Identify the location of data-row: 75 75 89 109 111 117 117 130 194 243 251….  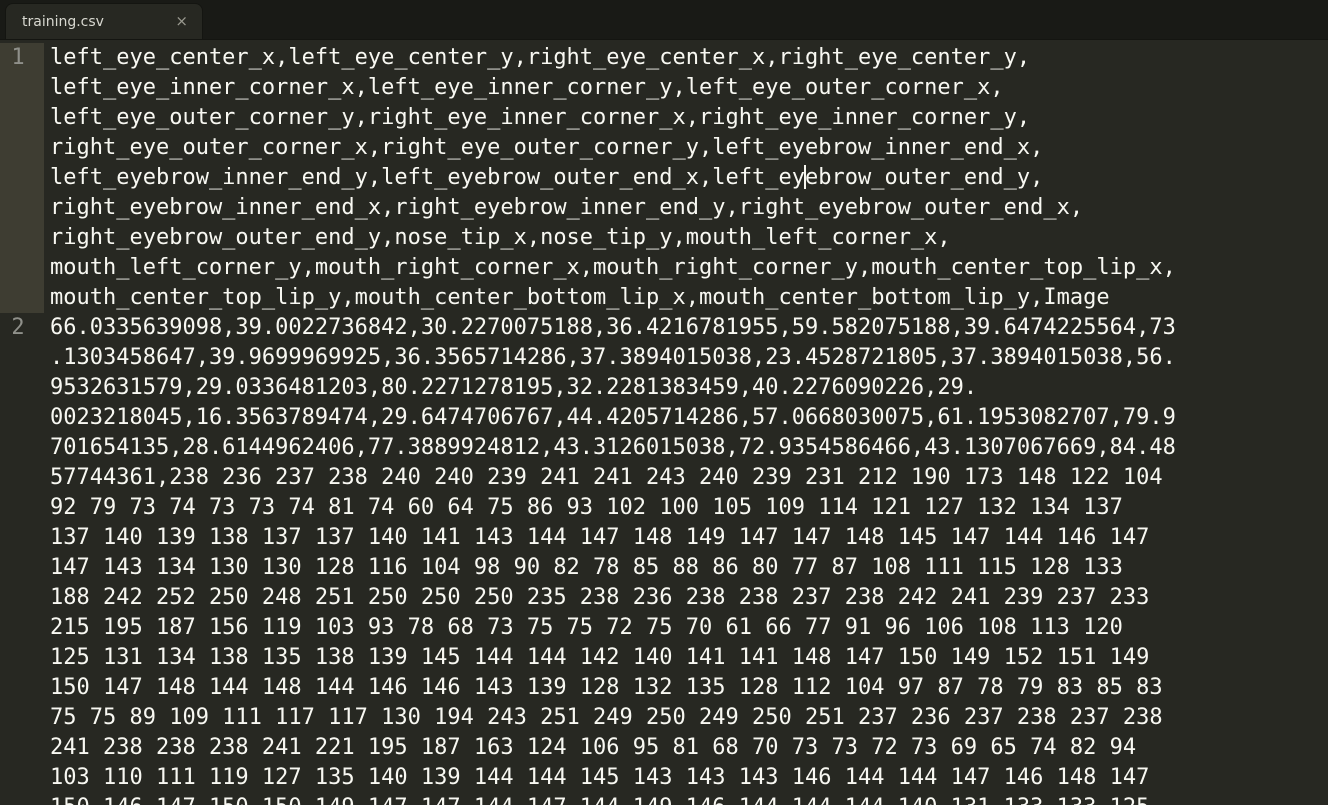
(606, 717).